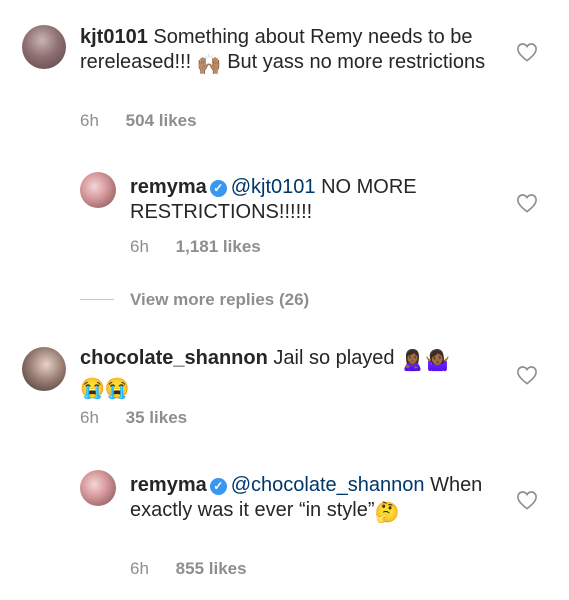  What do you see at coordinates (387, 512) in the screenshot?
I see `thinking-emoji: 🤔` at bounding box center [387, 512].